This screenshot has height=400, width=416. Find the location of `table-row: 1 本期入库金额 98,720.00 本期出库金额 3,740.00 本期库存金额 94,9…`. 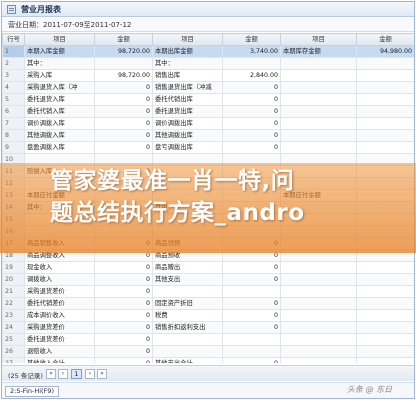

table-row: 1 本期入库金额 98,720.00 本期出库金额 3,740.00 本期库存金额 94,9… is located at coordinates (208, 51).